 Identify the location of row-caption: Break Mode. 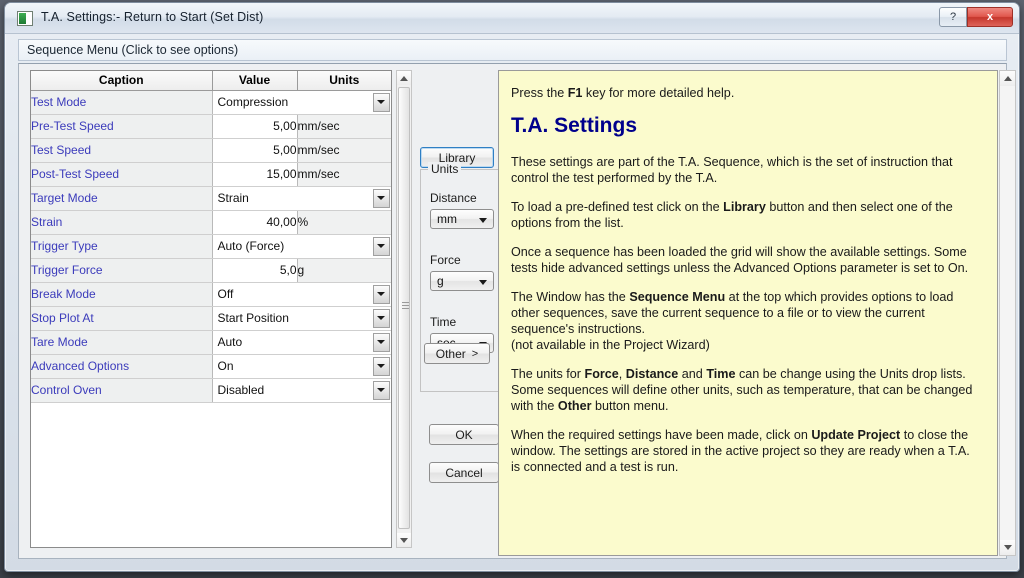
(122, 294).